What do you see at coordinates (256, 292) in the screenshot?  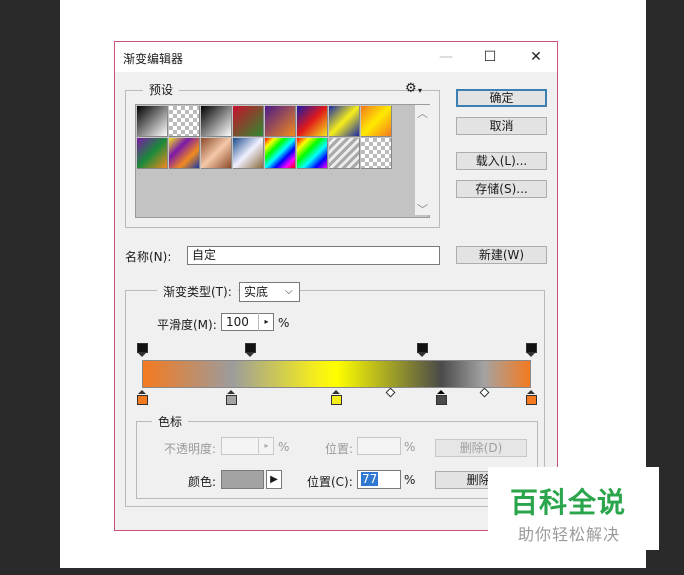 I see `gradient-type-value: 实底` at bounding box center [256, 292].